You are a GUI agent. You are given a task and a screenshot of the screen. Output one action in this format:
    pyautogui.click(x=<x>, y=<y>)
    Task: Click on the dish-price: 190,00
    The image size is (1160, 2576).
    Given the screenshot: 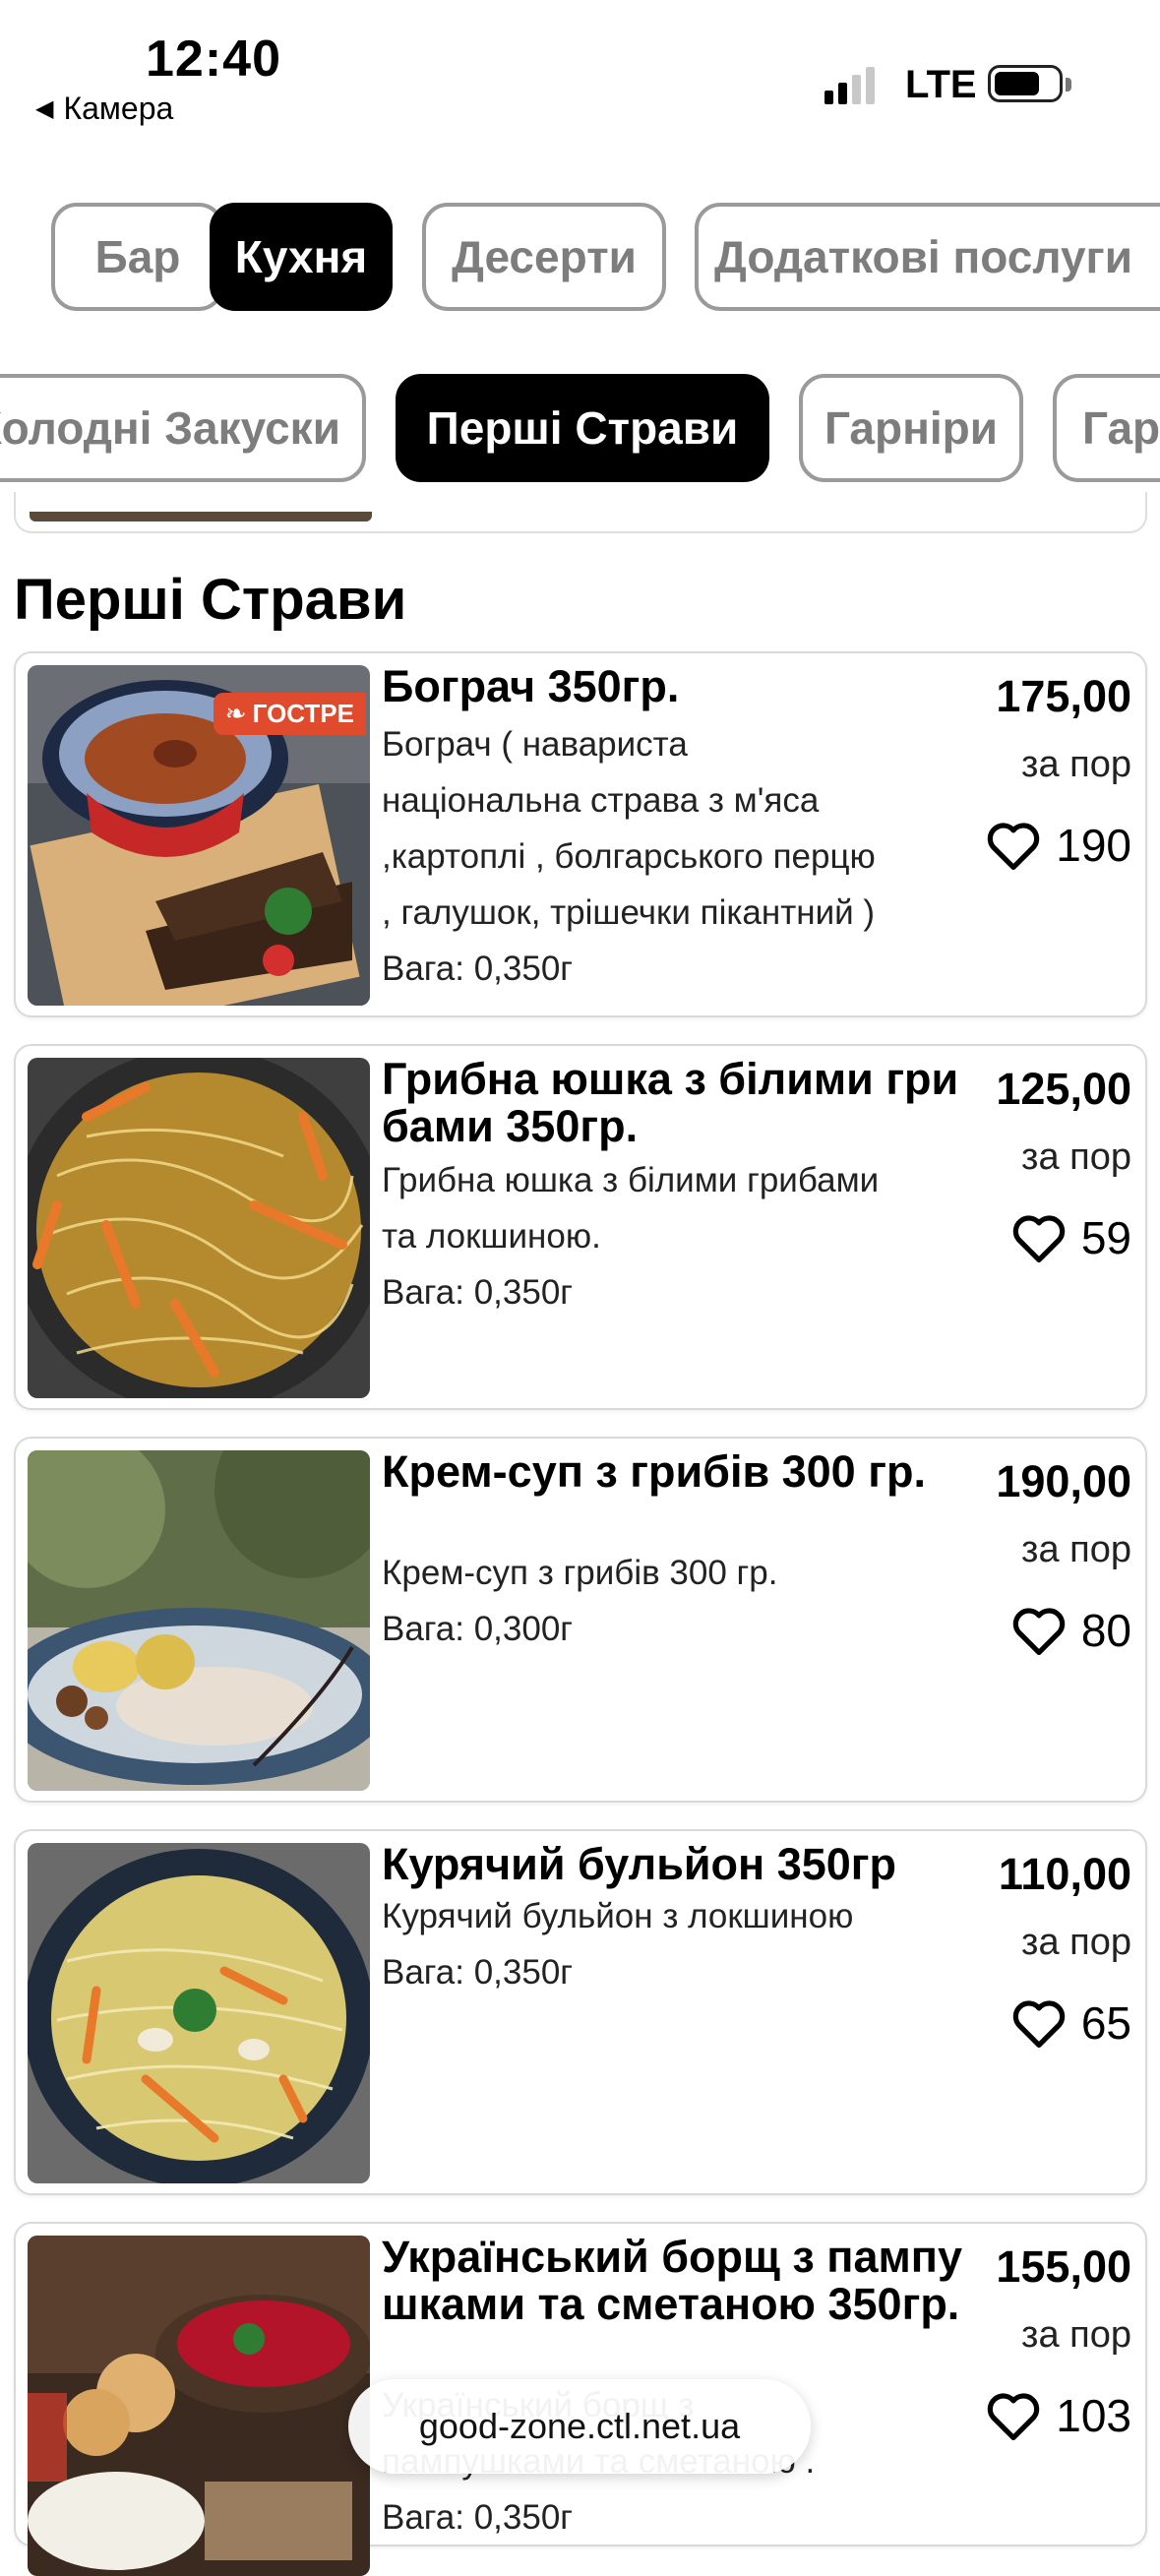 What is the action you would take?
    pyautogui.click(x=1063, y=1481)
    